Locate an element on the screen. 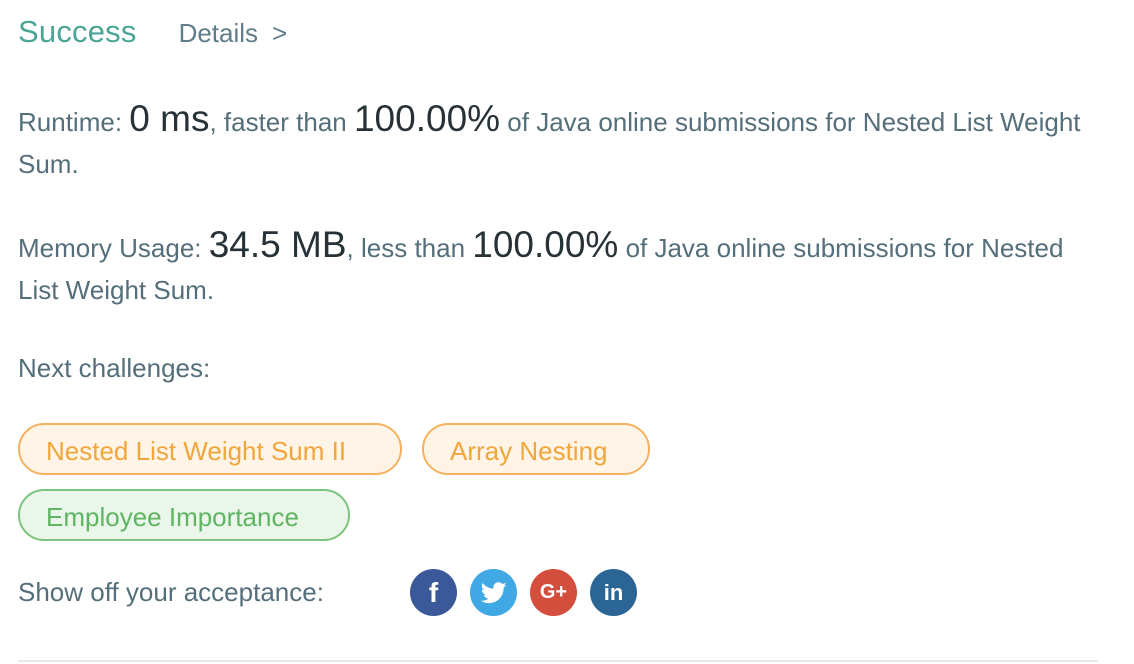  details-label: Details is located at coordinates (218, 33).